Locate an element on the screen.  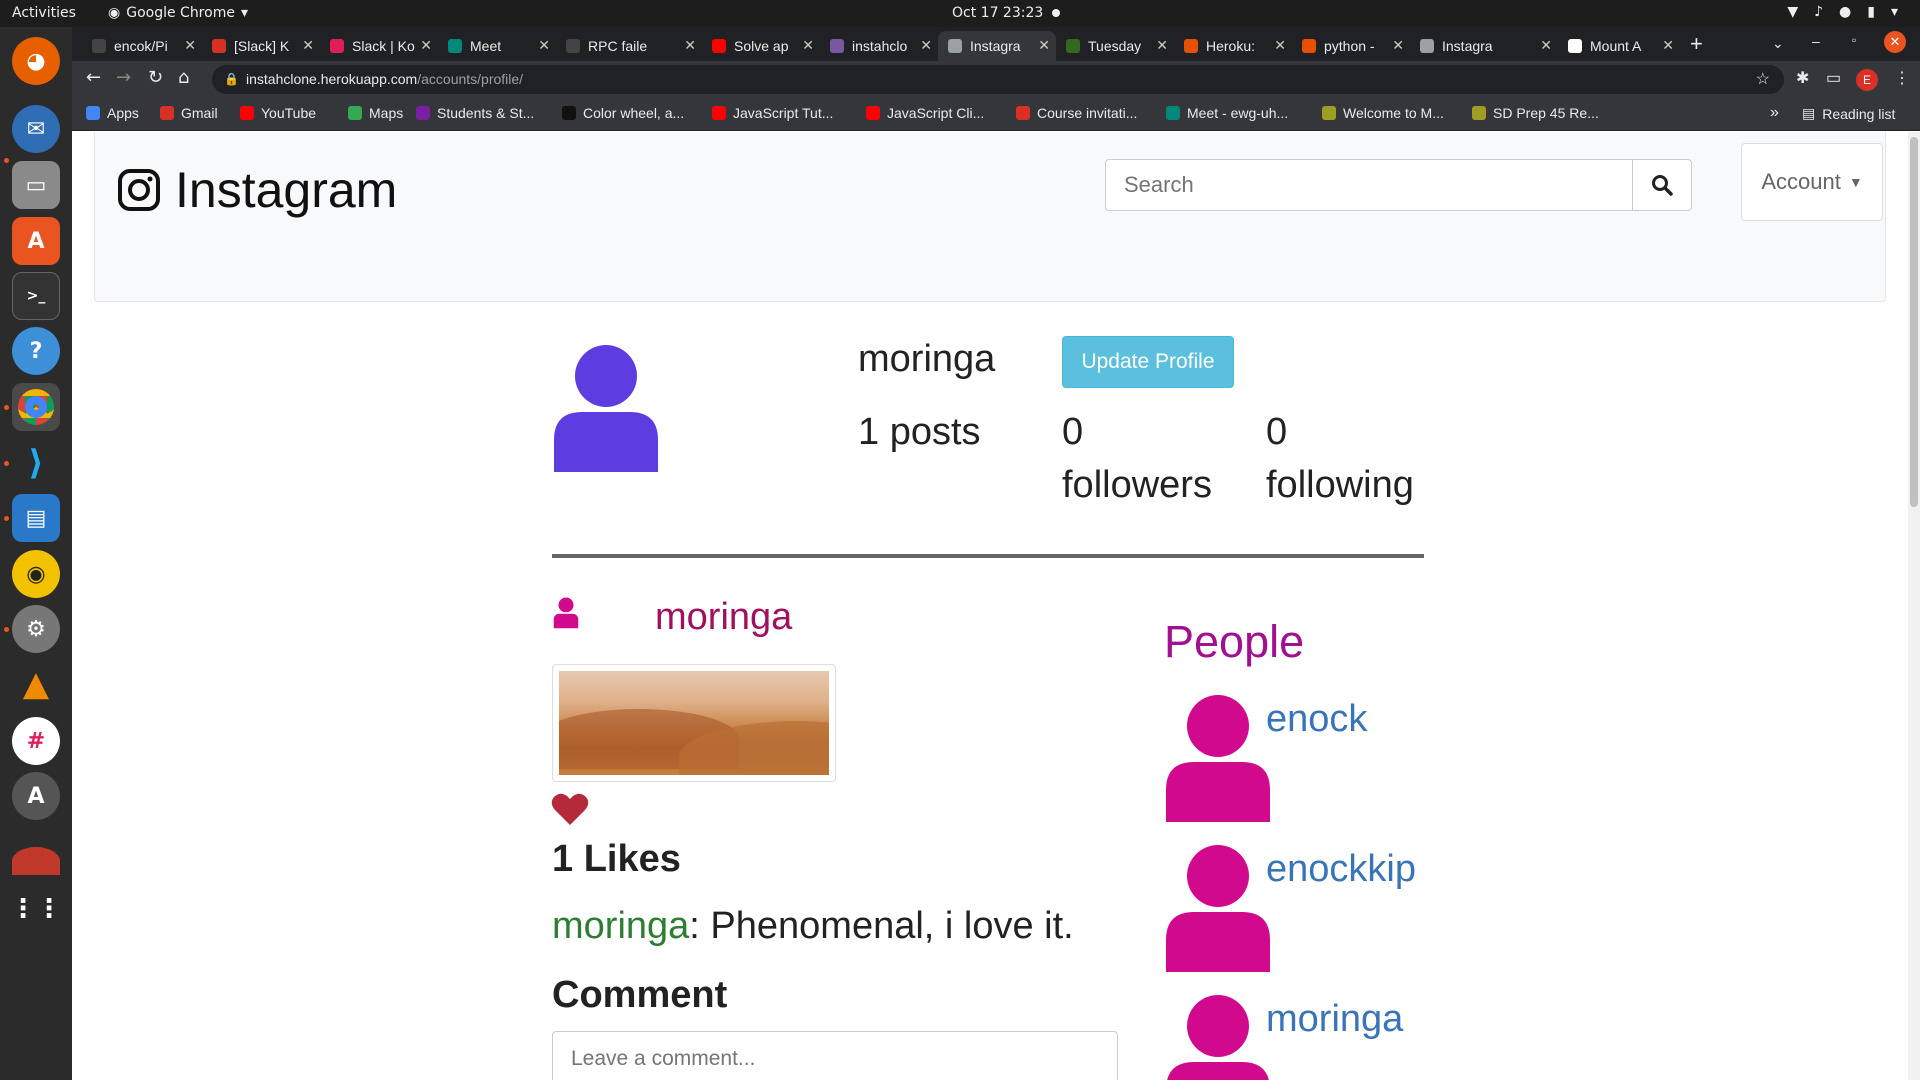
reading-list-button: ▤ Reading list is located at coordinates (1848, 113).